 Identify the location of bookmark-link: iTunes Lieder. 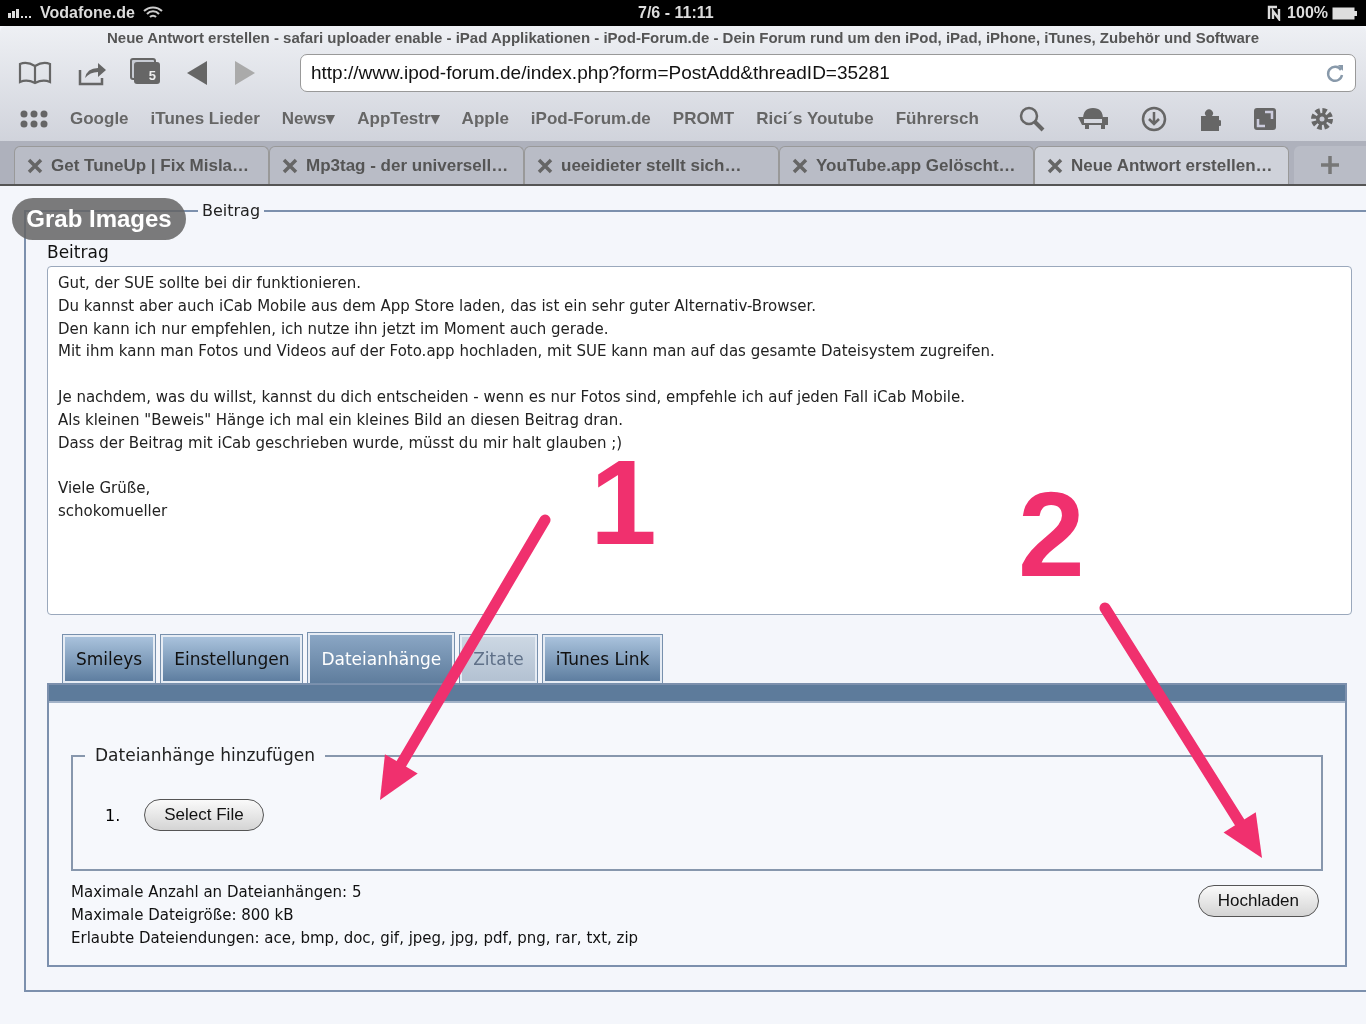
(205, 118).